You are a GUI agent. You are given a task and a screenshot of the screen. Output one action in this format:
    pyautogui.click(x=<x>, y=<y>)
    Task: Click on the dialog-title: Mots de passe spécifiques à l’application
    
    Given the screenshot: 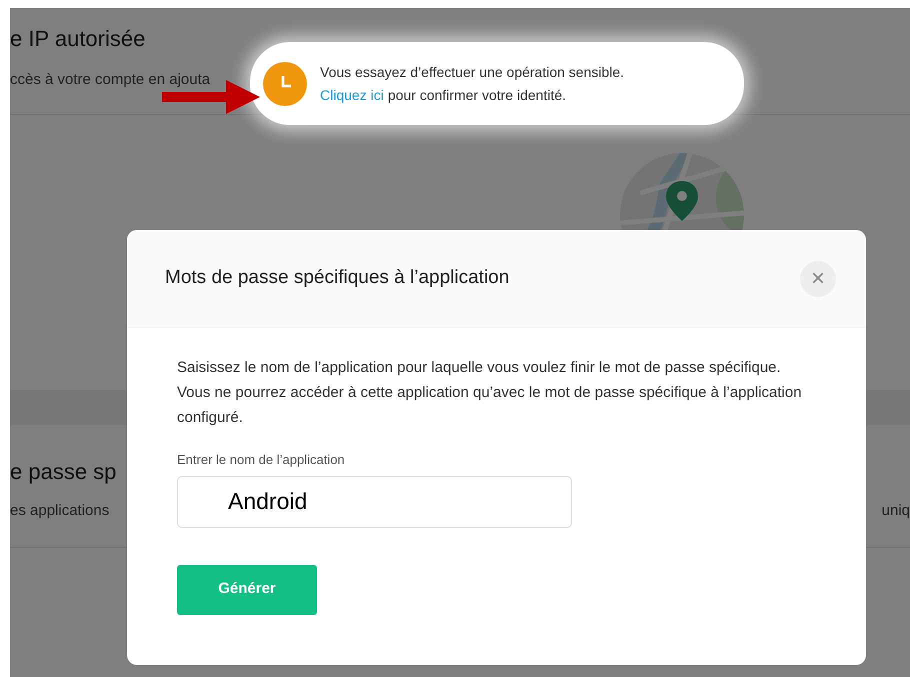 What is the action you would take?
    pyautogui.click(x=337, y=278)
    